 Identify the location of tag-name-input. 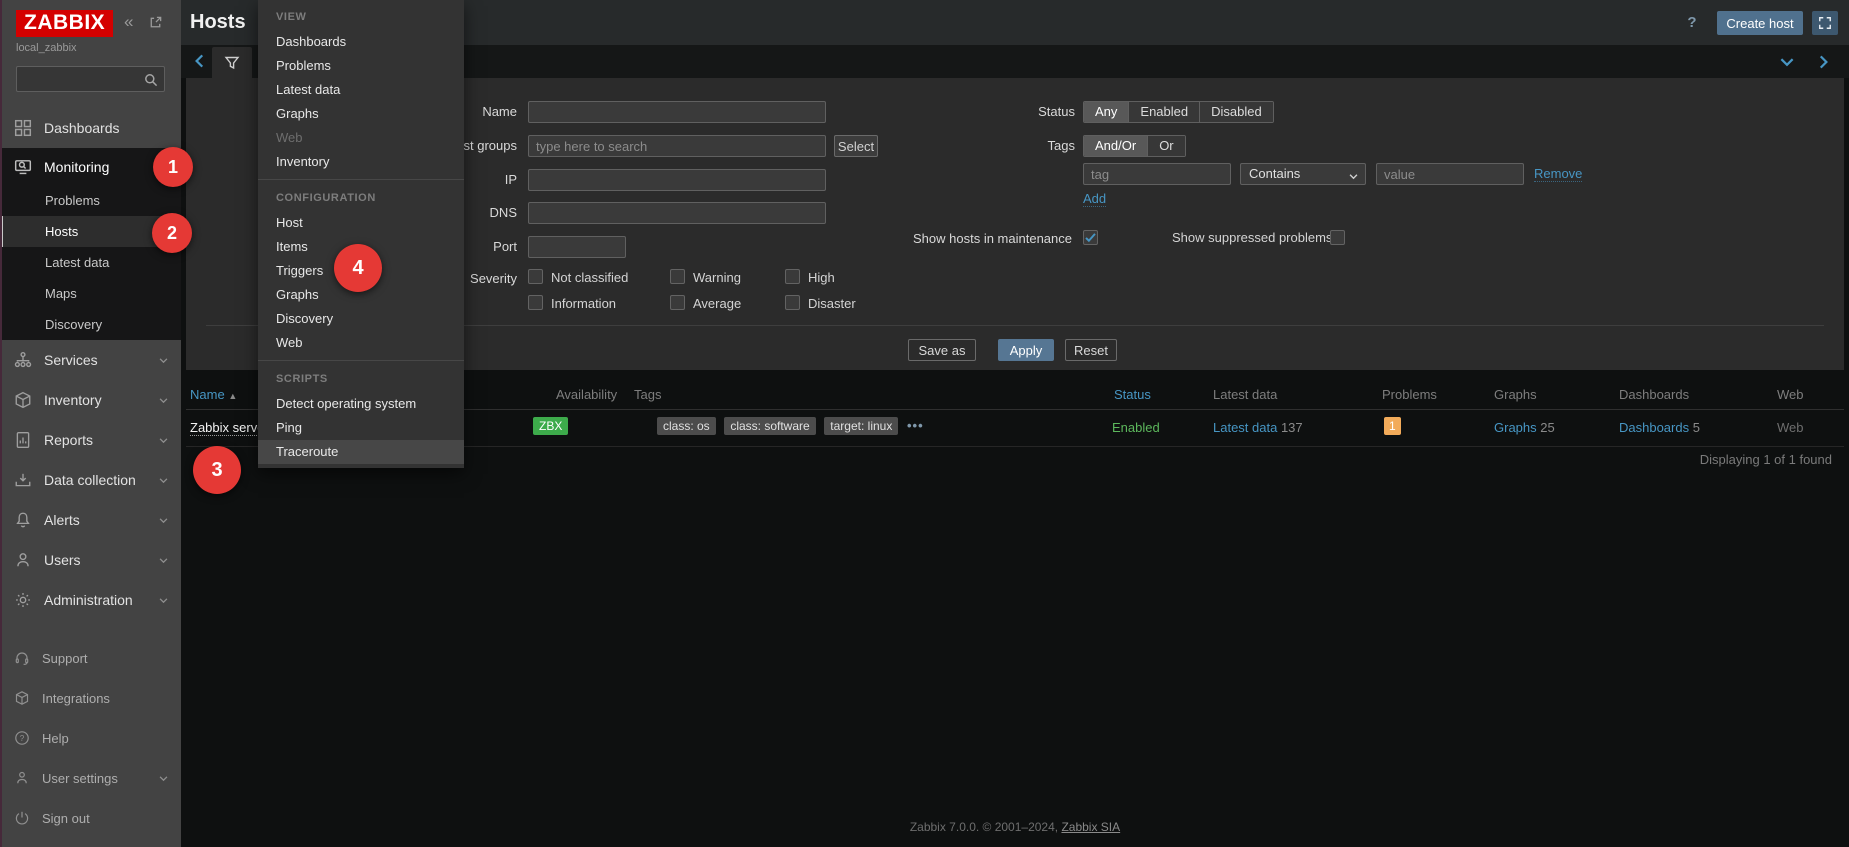
(1157, 174).